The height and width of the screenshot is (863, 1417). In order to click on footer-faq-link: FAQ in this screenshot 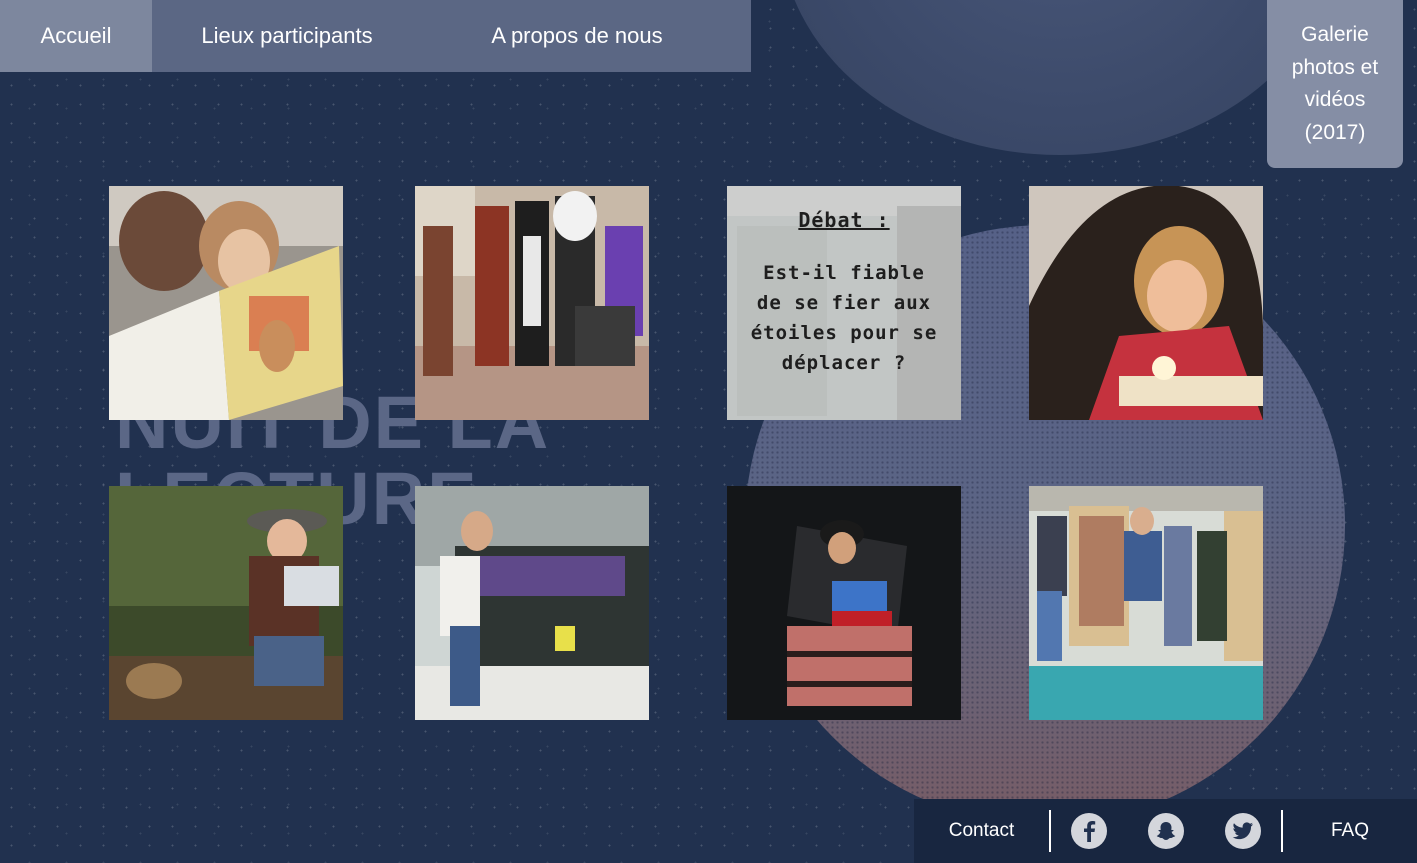, I will do `click(1350, 831)`.